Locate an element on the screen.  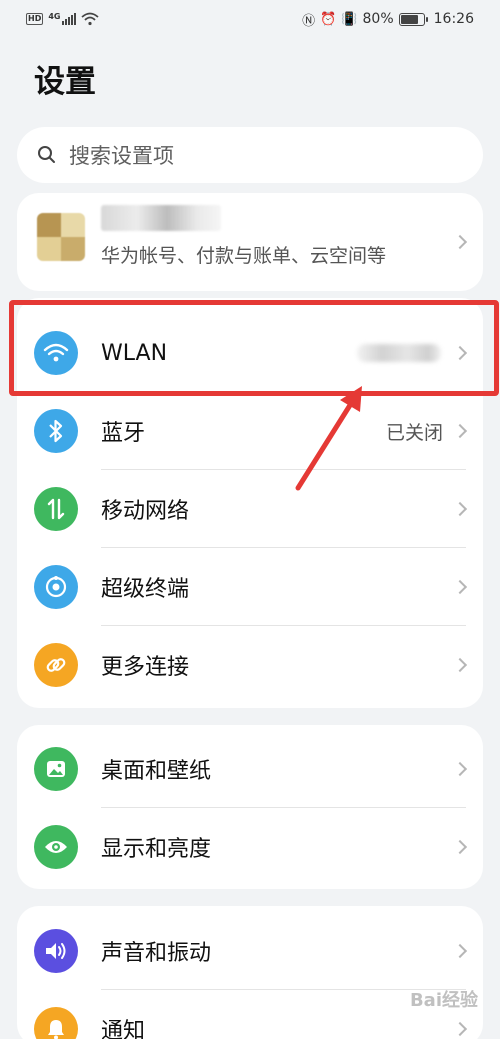
settings-item-display: 显示和亮度 is located at coordinates (250, 847).